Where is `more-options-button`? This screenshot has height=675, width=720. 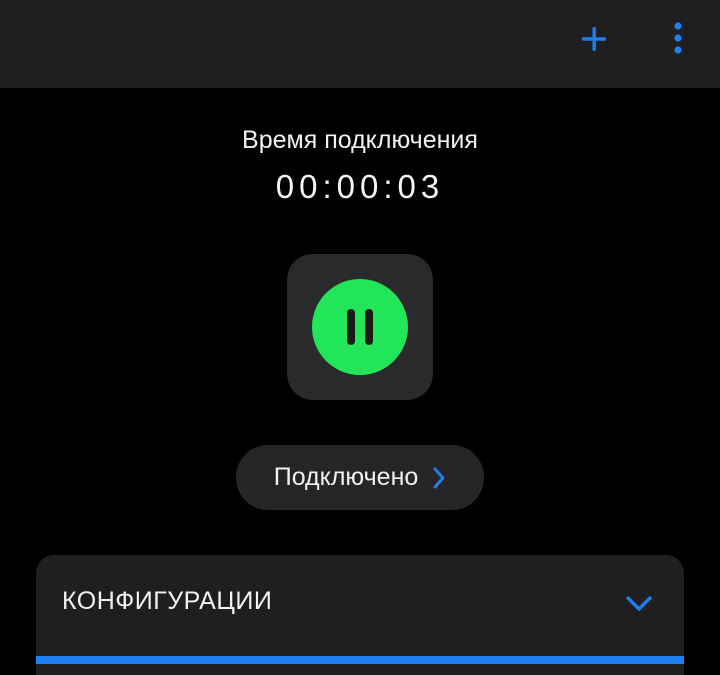 more-options-button is located at coordinates (678, 38).